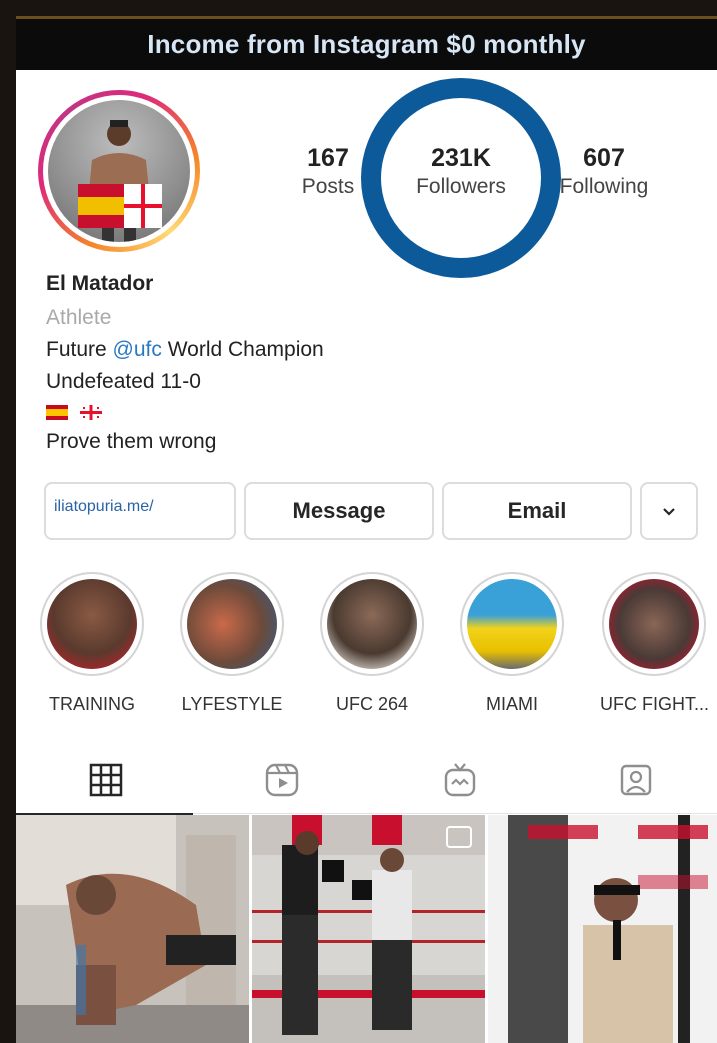 The height and width of the screenshot is (1043, 717). I want to click on highlight-label: MIAMI, so click(512, 704).